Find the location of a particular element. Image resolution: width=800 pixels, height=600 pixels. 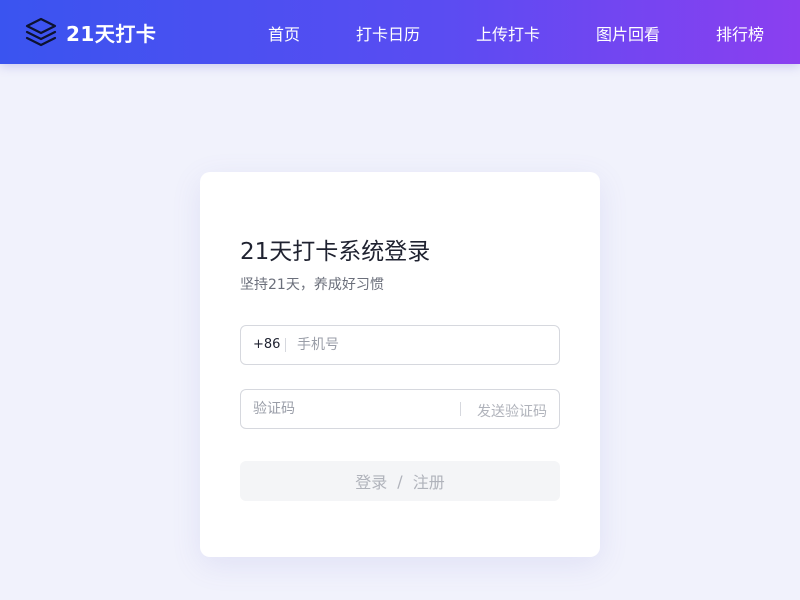

phone-field: +86 is located at coordinates (400, 345).